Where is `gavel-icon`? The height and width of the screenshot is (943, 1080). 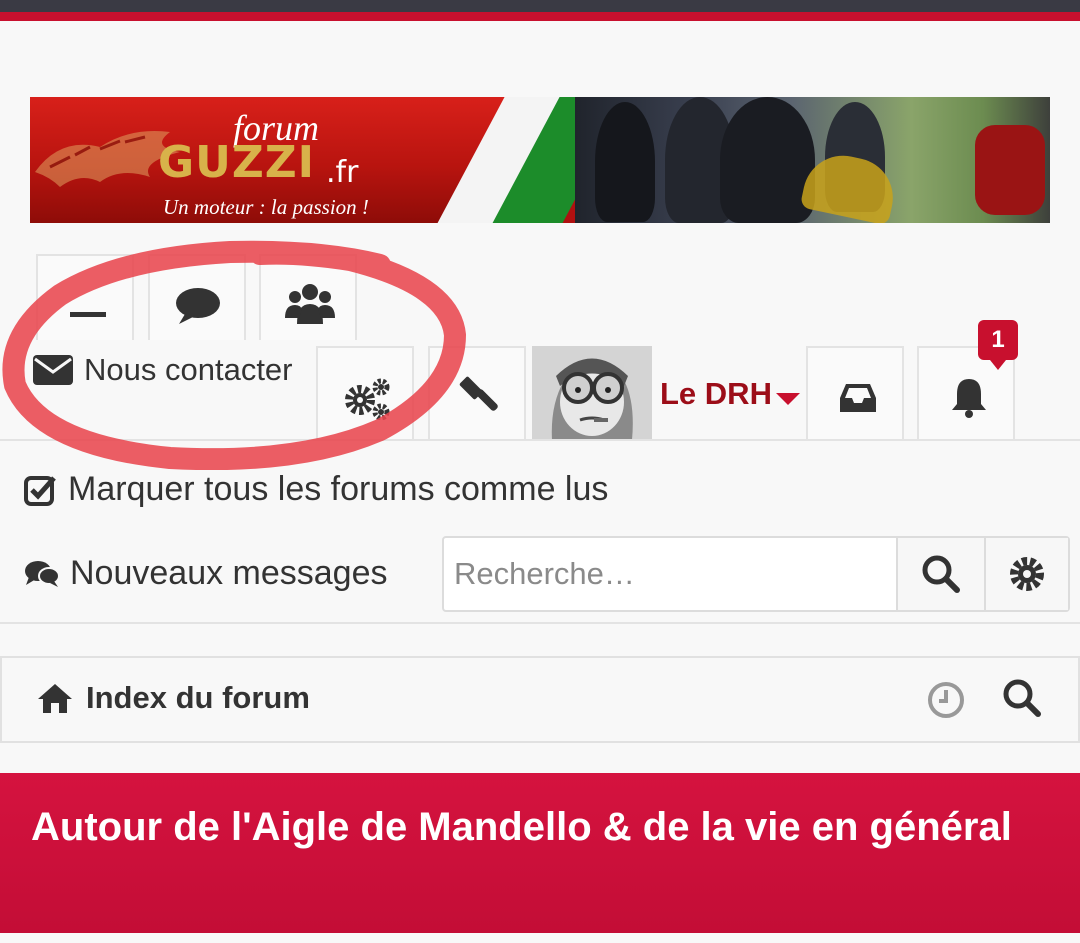 gavel-icon is located at coordinates (478, 393).